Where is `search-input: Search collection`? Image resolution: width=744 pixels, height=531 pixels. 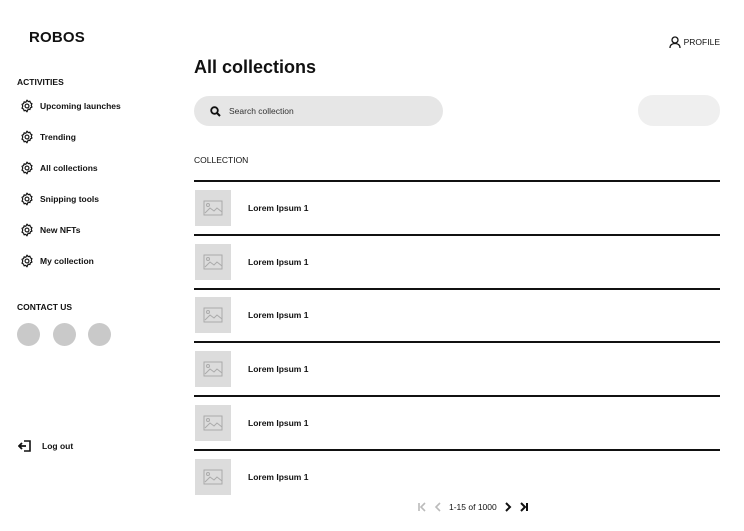
search-input: Search collection is located at coordinates (318, 111).